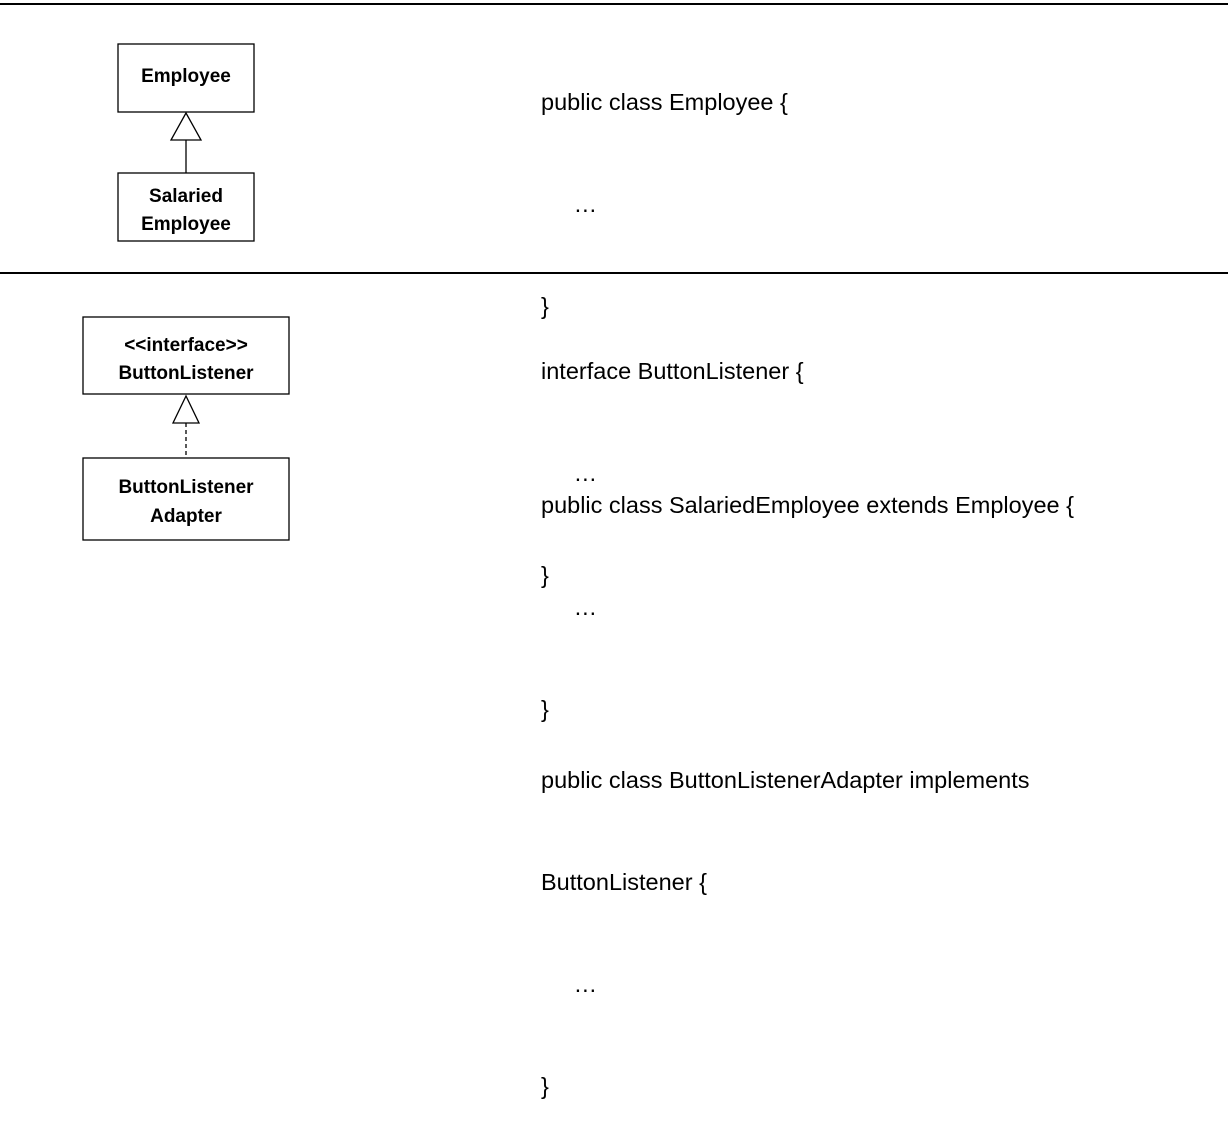  I want to click on interface-stereotype: <<interface>>, so click(186, 345).